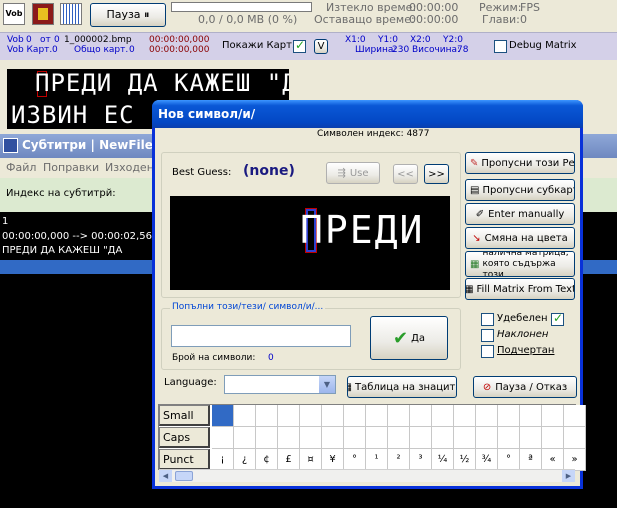 This screenshot has height=508, width=617. I want to click on scroll-left-arrow: ◀, so click(165, 476).